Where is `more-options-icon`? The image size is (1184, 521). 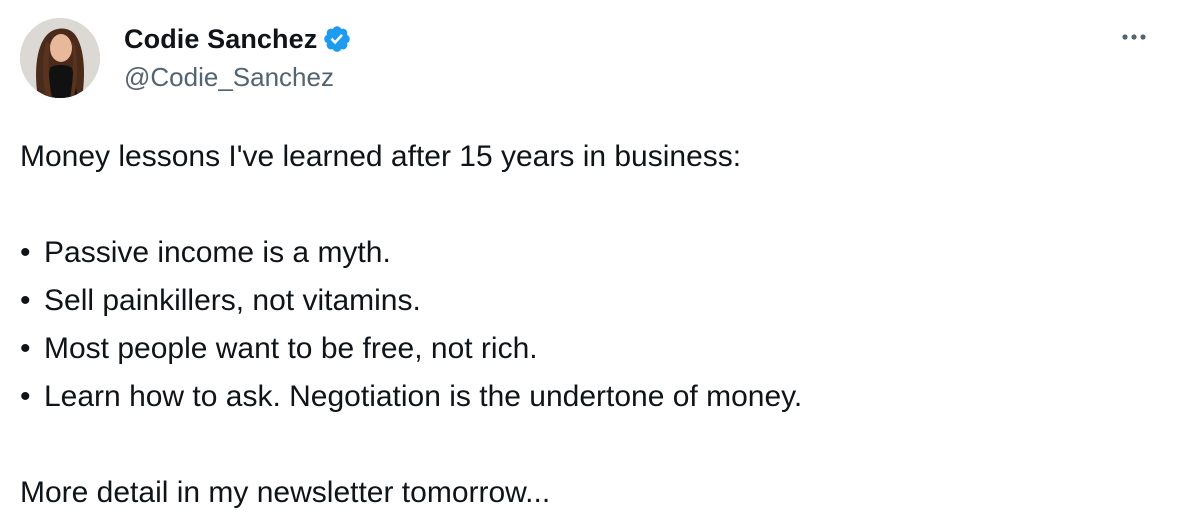 more-options-icon is located at coordinates (1134, 37).